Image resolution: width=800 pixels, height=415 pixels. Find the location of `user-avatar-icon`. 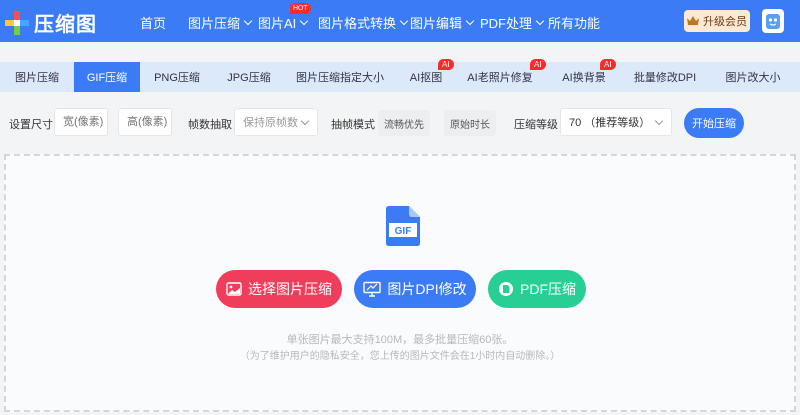

user-avatar-icon is located at coordinates (773, 21).